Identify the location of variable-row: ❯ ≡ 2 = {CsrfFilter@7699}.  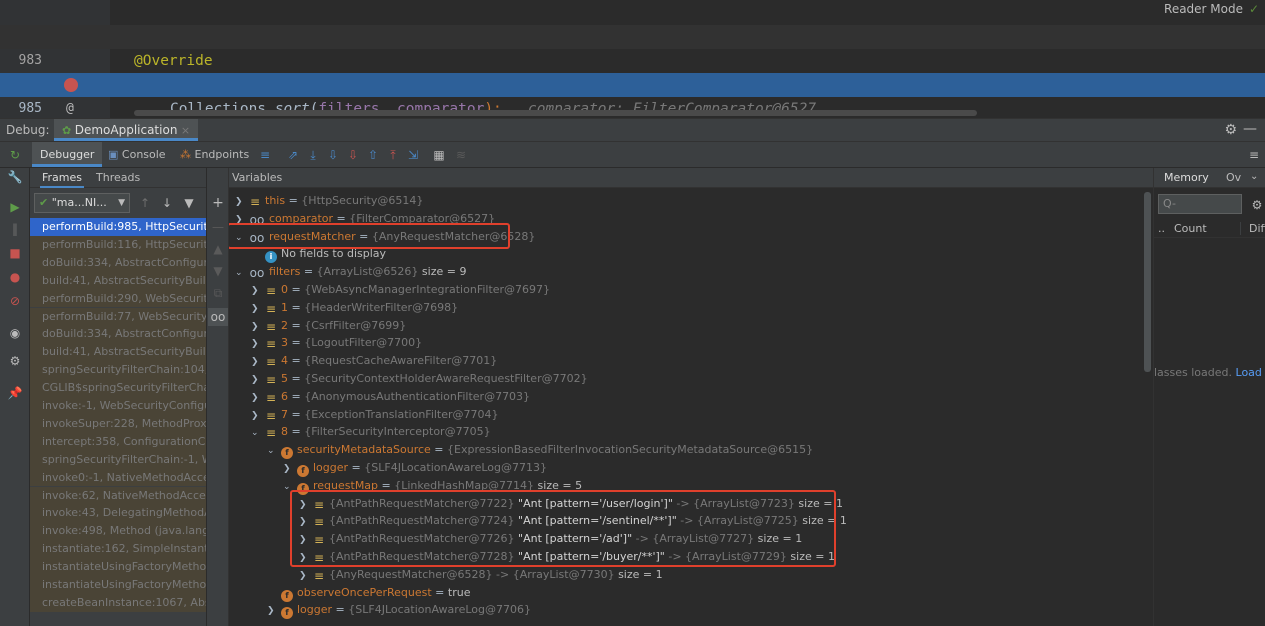
(328, 326).